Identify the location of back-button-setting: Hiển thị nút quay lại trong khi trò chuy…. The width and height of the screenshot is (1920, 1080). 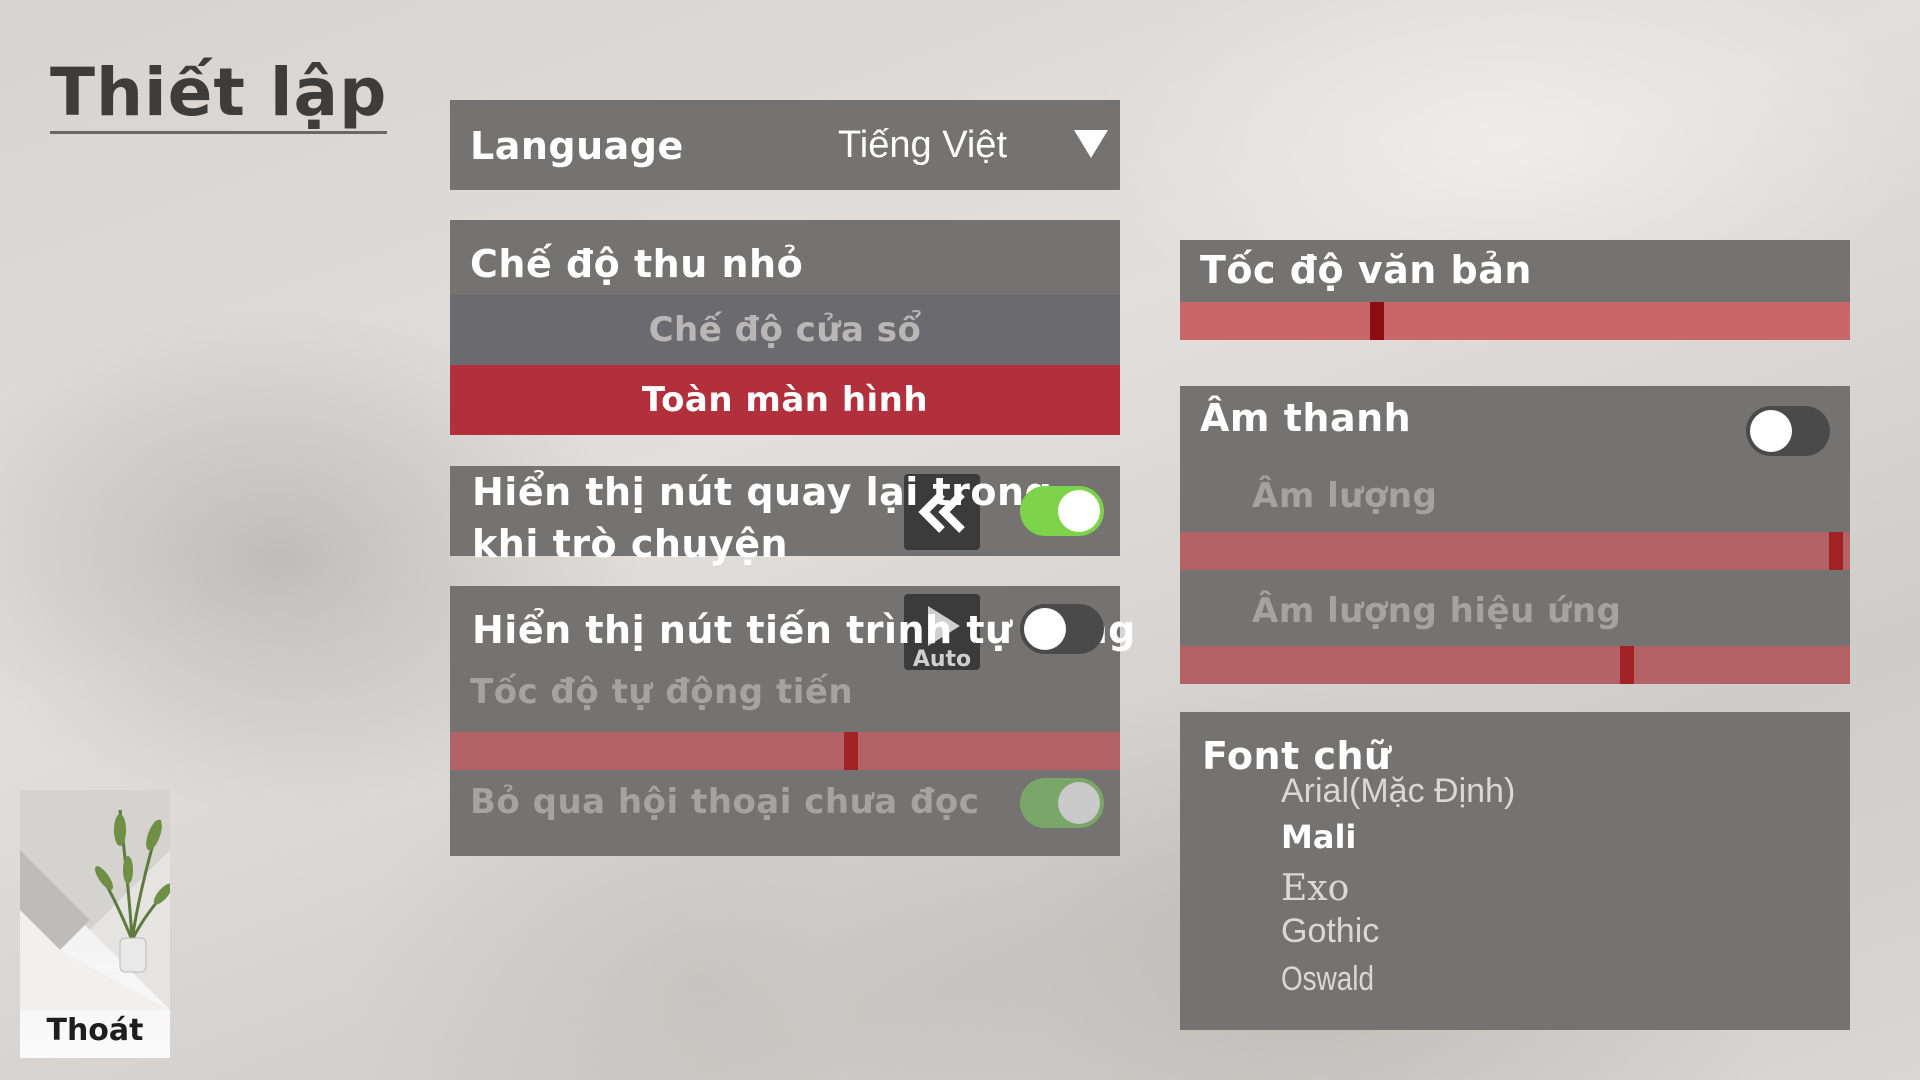
(785, 516).